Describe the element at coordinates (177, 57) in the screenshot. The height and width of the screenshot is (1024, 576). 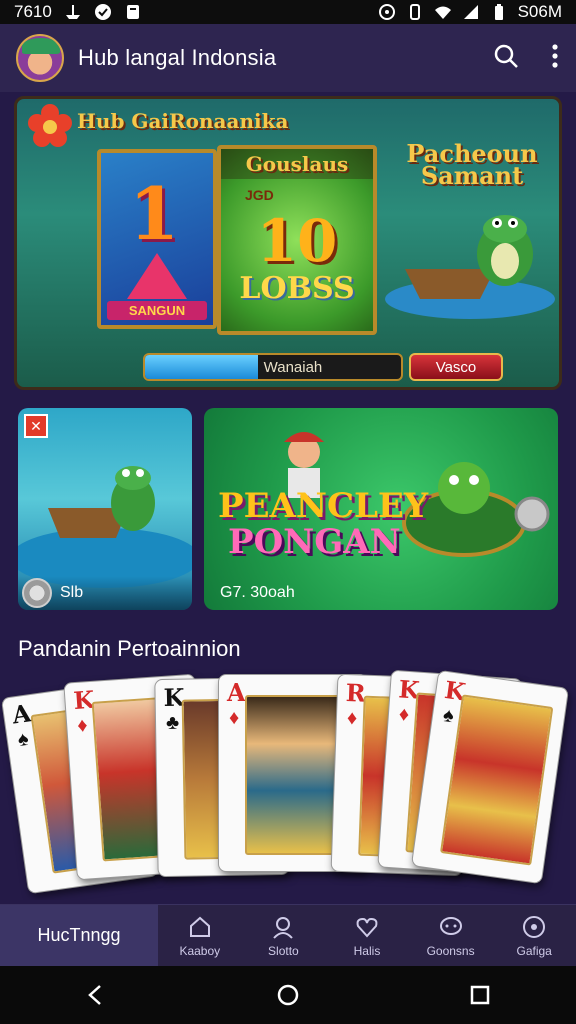
I see `app-title: Hub langal Indonsia` at that location.